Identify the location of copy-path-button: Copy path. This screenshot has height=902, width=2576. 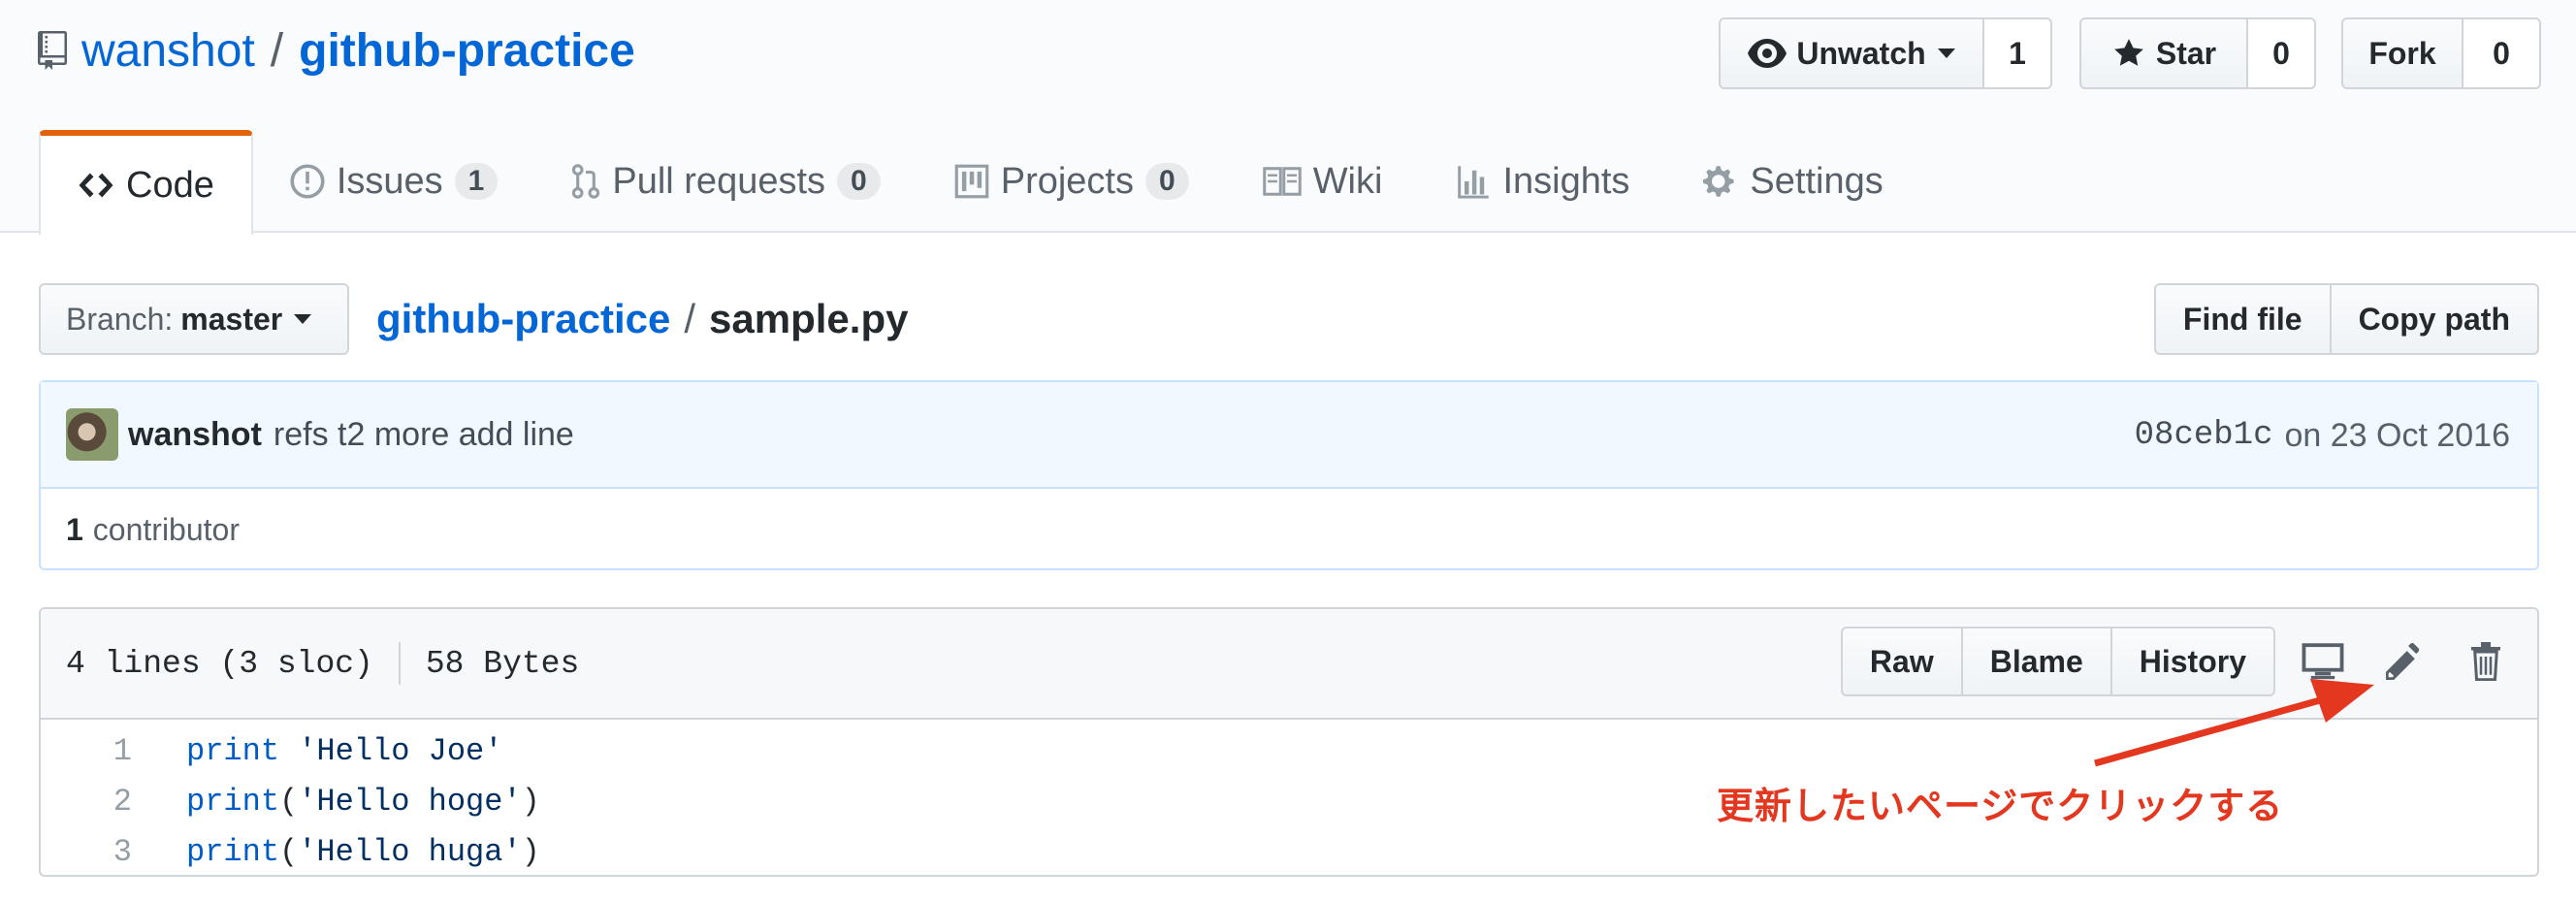
(2435, 319).